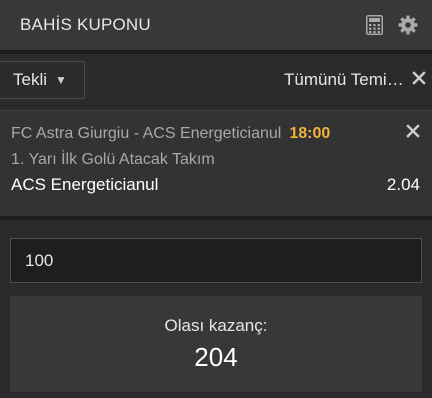 The width and height of the screenshot is (432, 398). I want to click on stake-input, so click(216, 260).